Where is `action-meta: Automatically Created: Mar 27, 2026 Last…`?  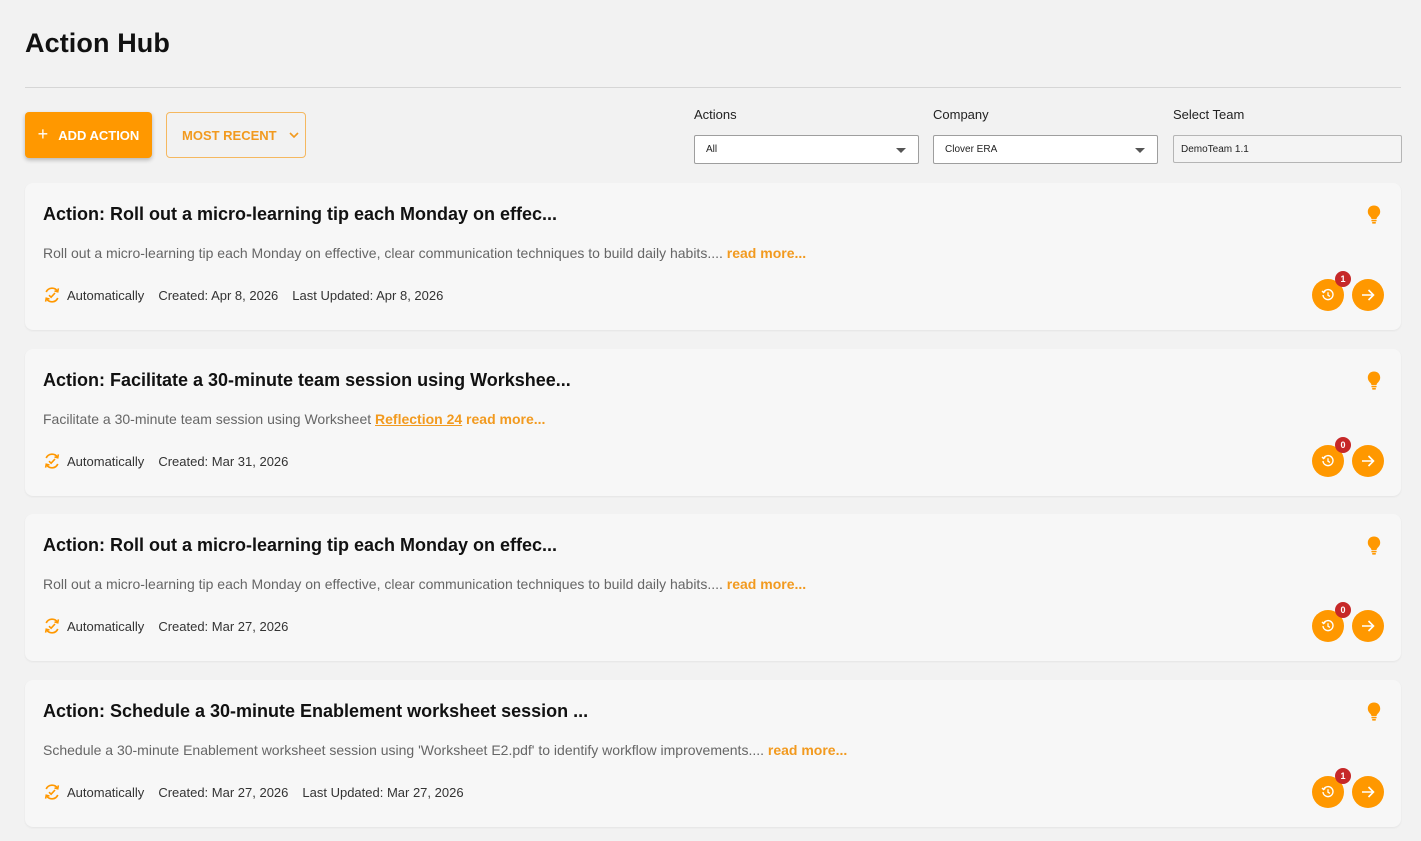 action-meta: Automatically Created: Mar 27, 2026 Last… is located at coordinates (260, 792).